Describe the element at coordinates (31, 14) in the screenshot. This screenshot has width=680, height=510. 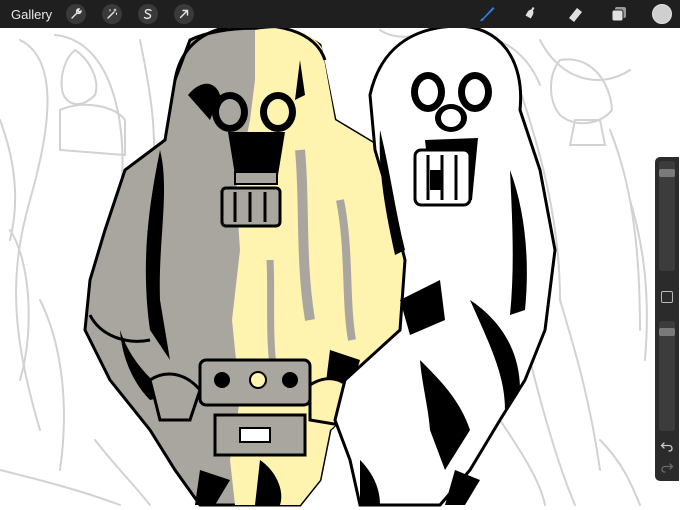
I see `gallery-button: Gallery` at that location.